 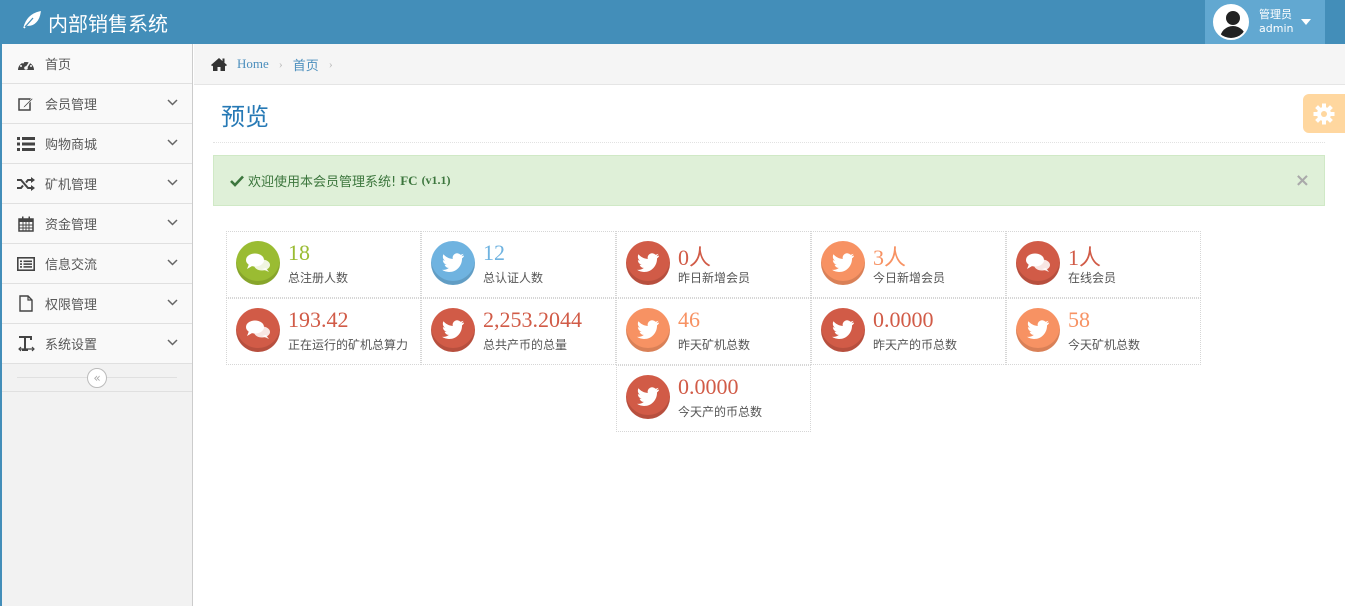 I want to click on page-divider, so click(x=769, y=142).